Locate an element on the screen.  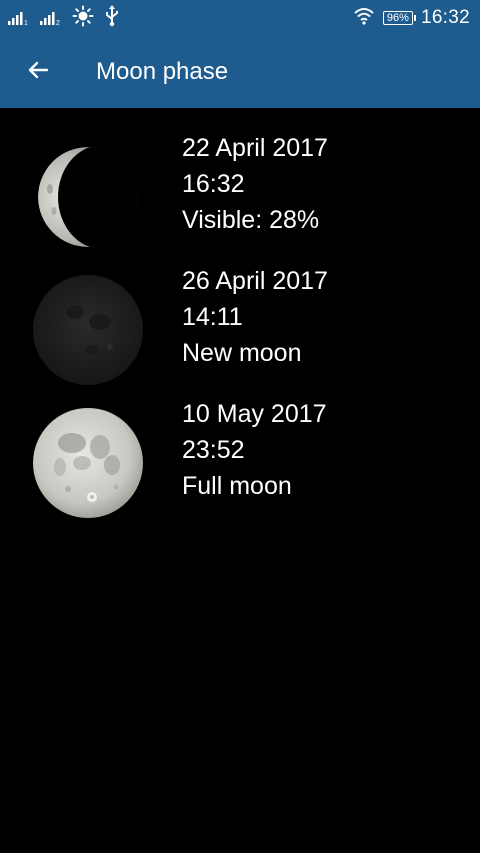
waxing-crescent-moon-icon is located at coordinates (88, 197).